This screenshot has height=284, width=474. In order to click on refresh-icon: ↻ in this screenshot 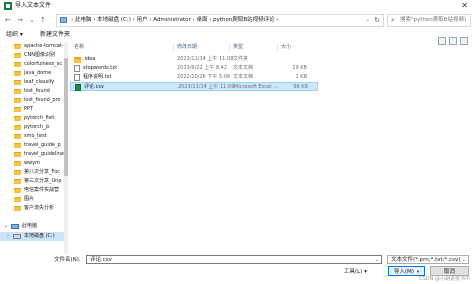, I will do `click(377, 20)`.